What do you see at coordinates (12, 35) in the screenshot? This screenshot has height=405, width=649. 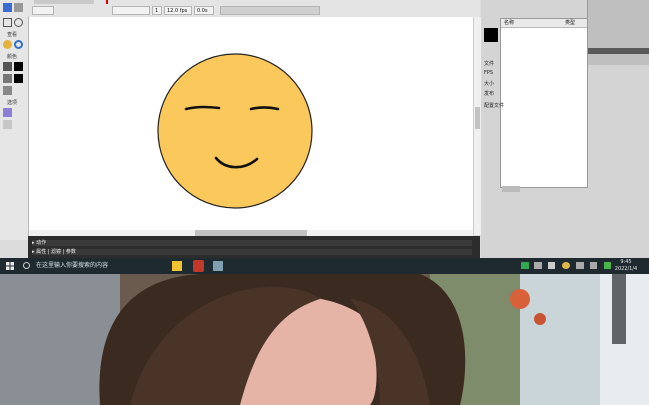 I see `view-label: 查看` at bounding box center [12, 35].